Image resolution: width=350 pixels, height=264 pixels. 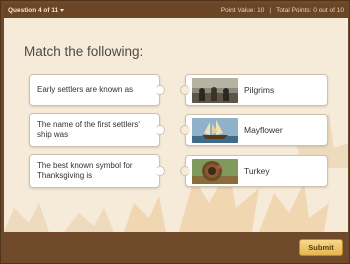 What do you see at coordinates (215, 90) in the screenshot?
I see `pilgrims-image` at bounding box center [215, 90].